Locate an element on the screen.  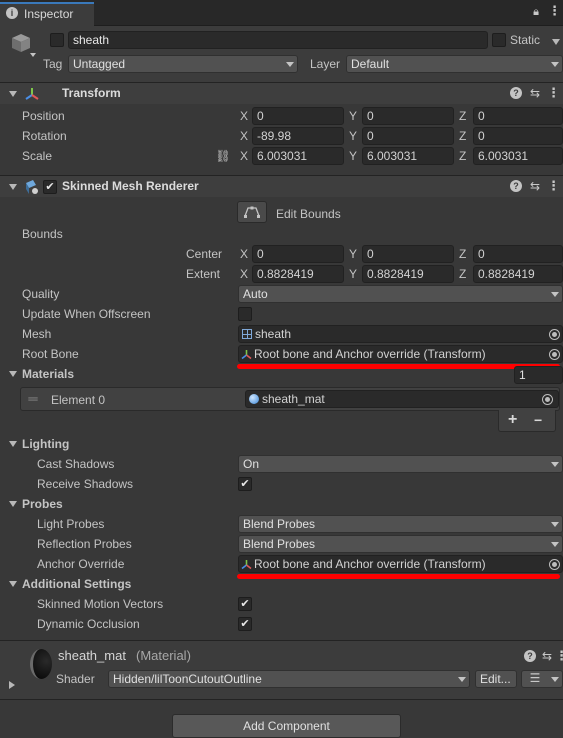
scale-z-input: 6.003031 is located at coordinates (518, 156).